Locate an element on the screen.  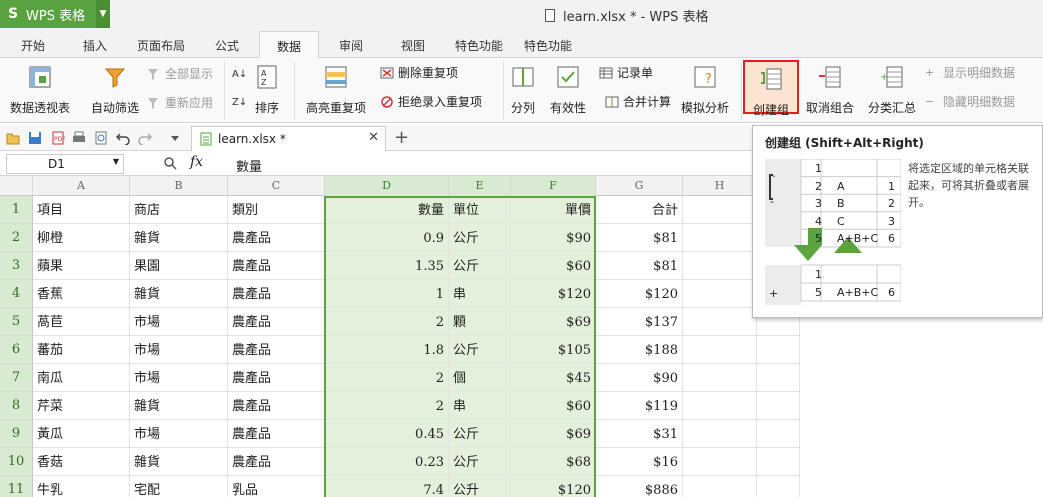
table-cell: 7.4 is located at coordinates (387, 486).